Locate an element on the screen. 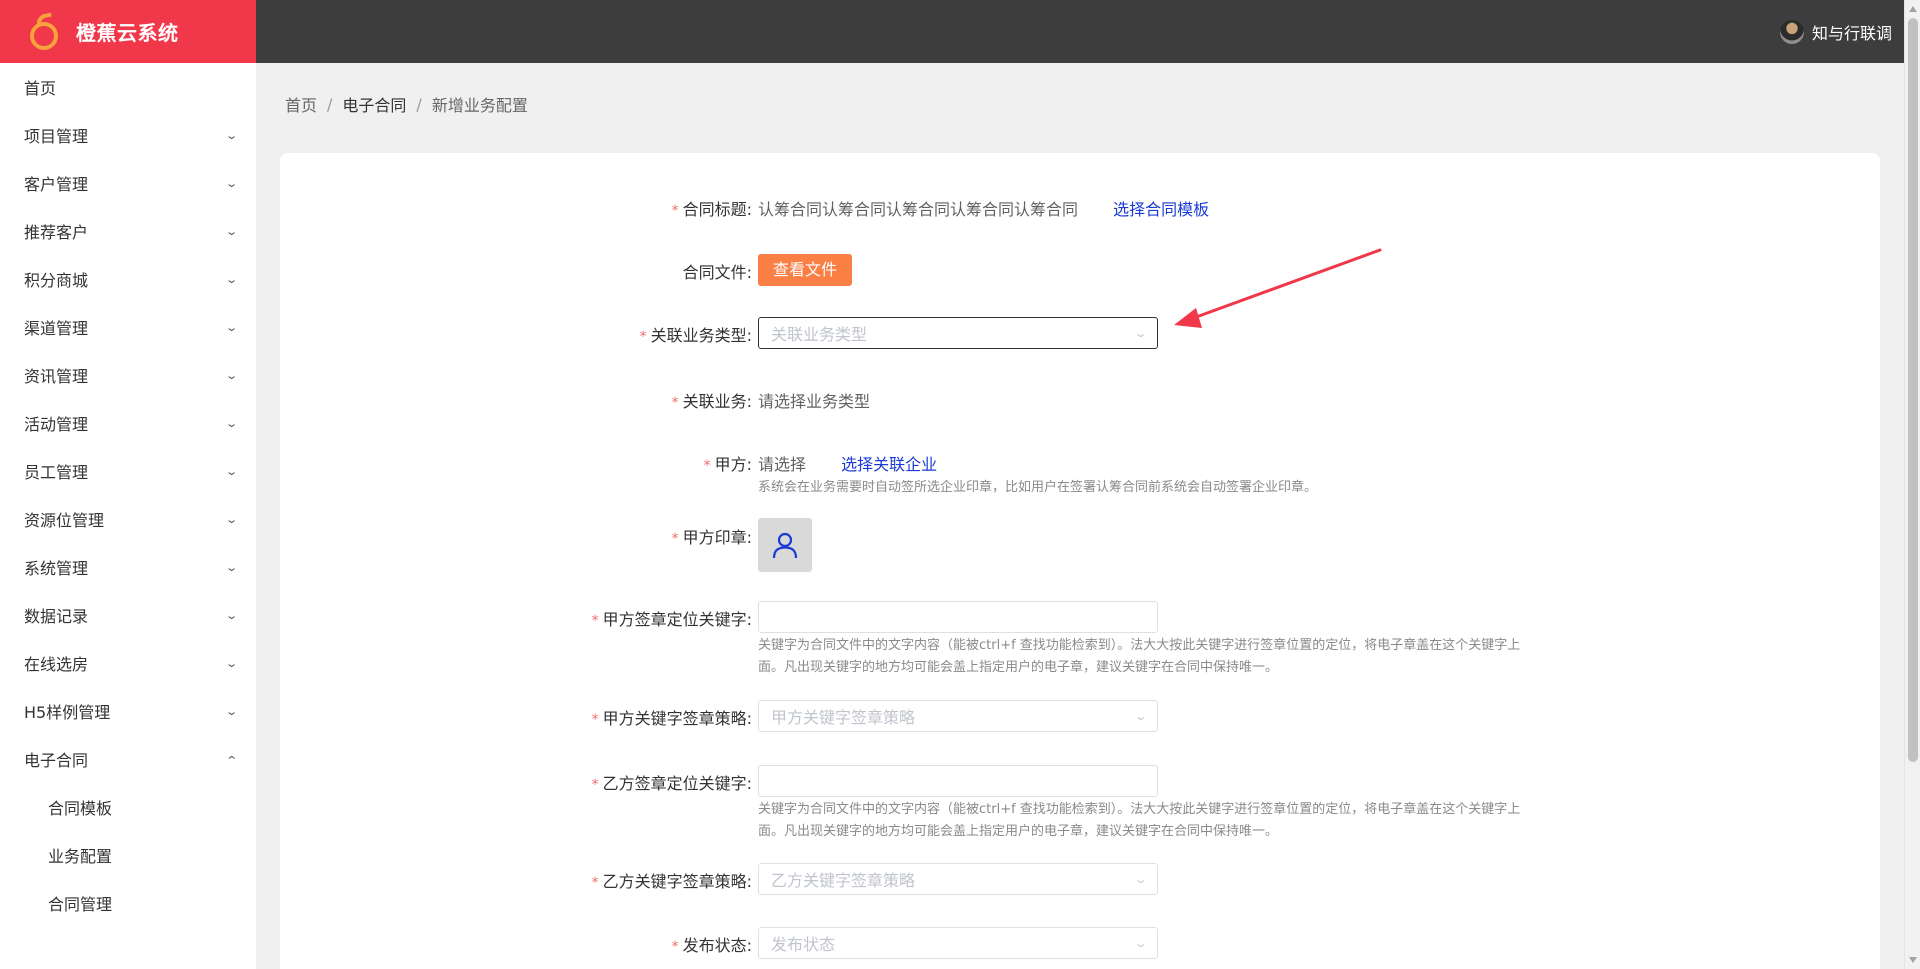 Image resolution: width=1920 pixels, height=969 pixels. sidebar-item-label: 首页 is located at coordinates (40, 88).